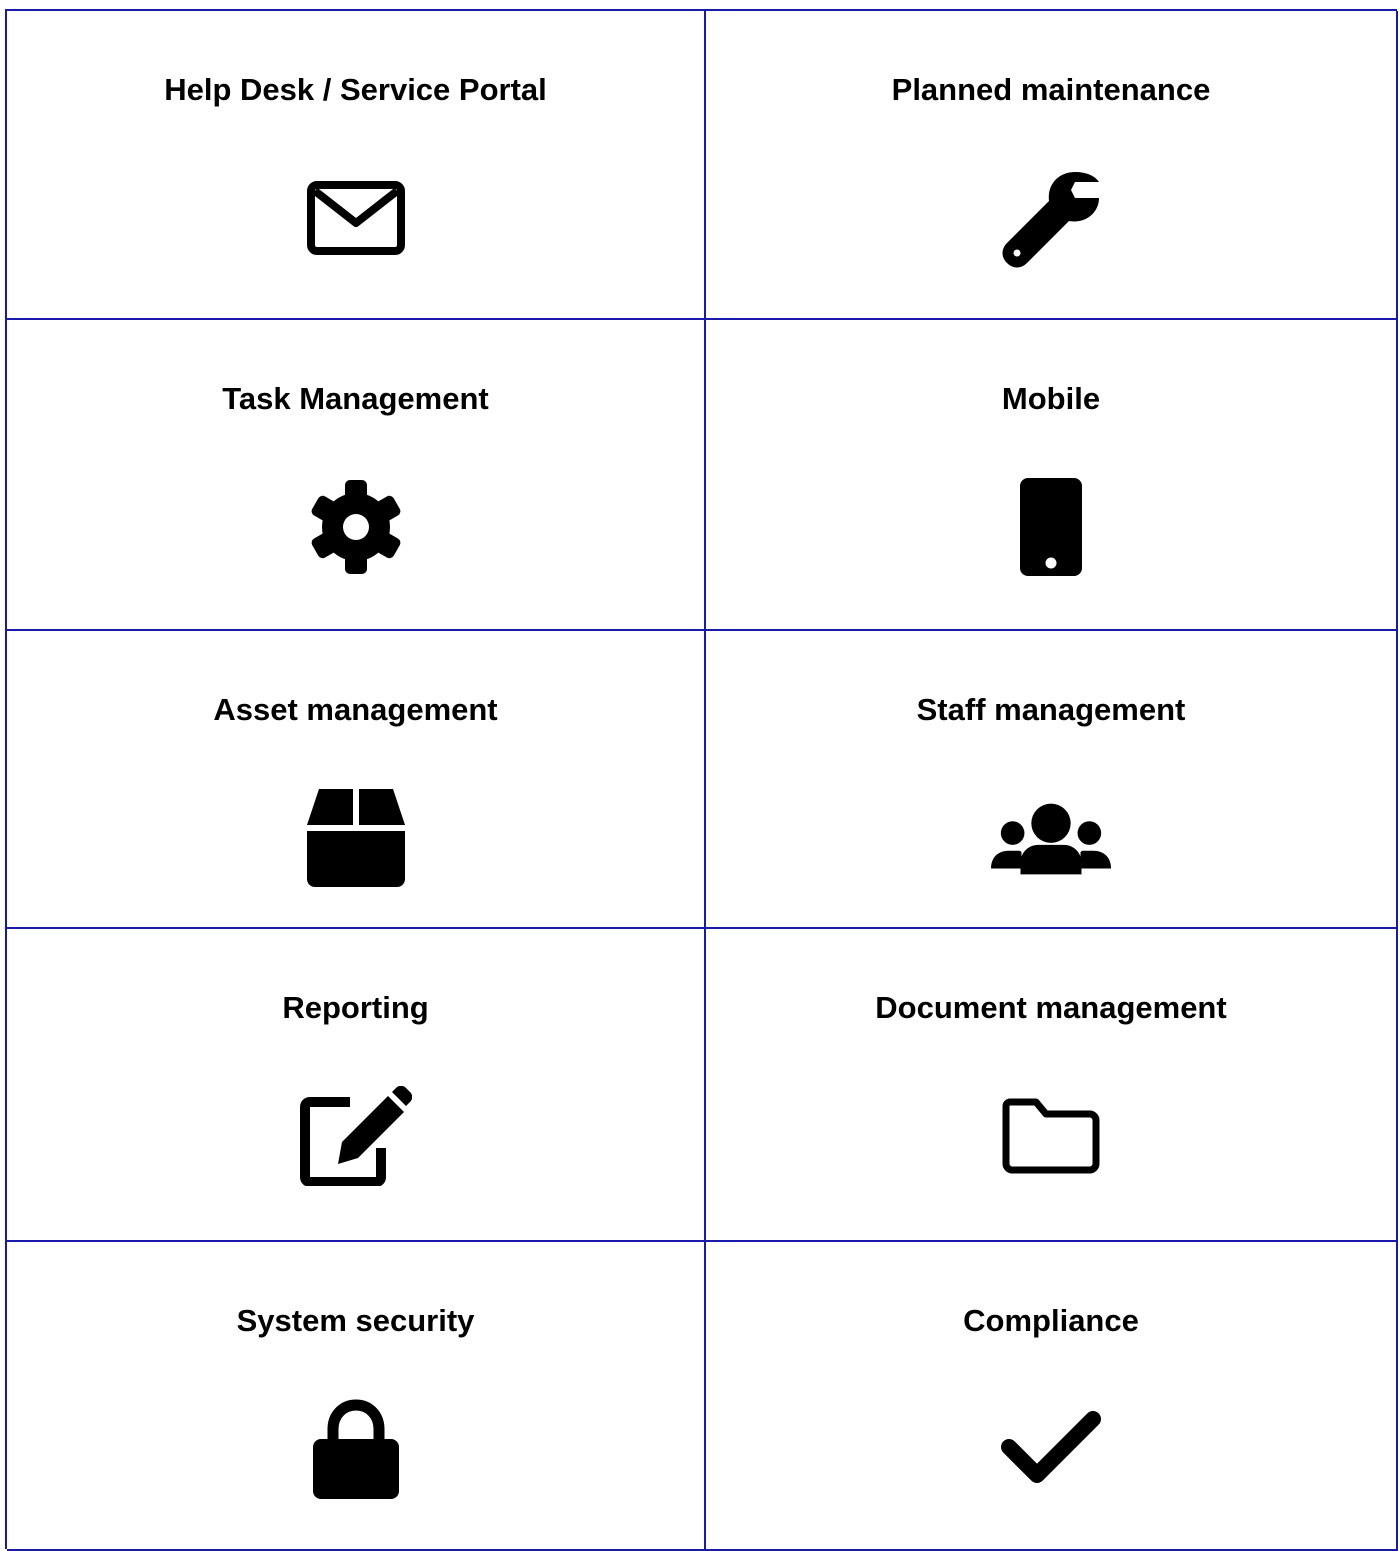 The height and width of the screenshot is (1551, 1400). I want to click on folder-icon, so click(1051, 1136).